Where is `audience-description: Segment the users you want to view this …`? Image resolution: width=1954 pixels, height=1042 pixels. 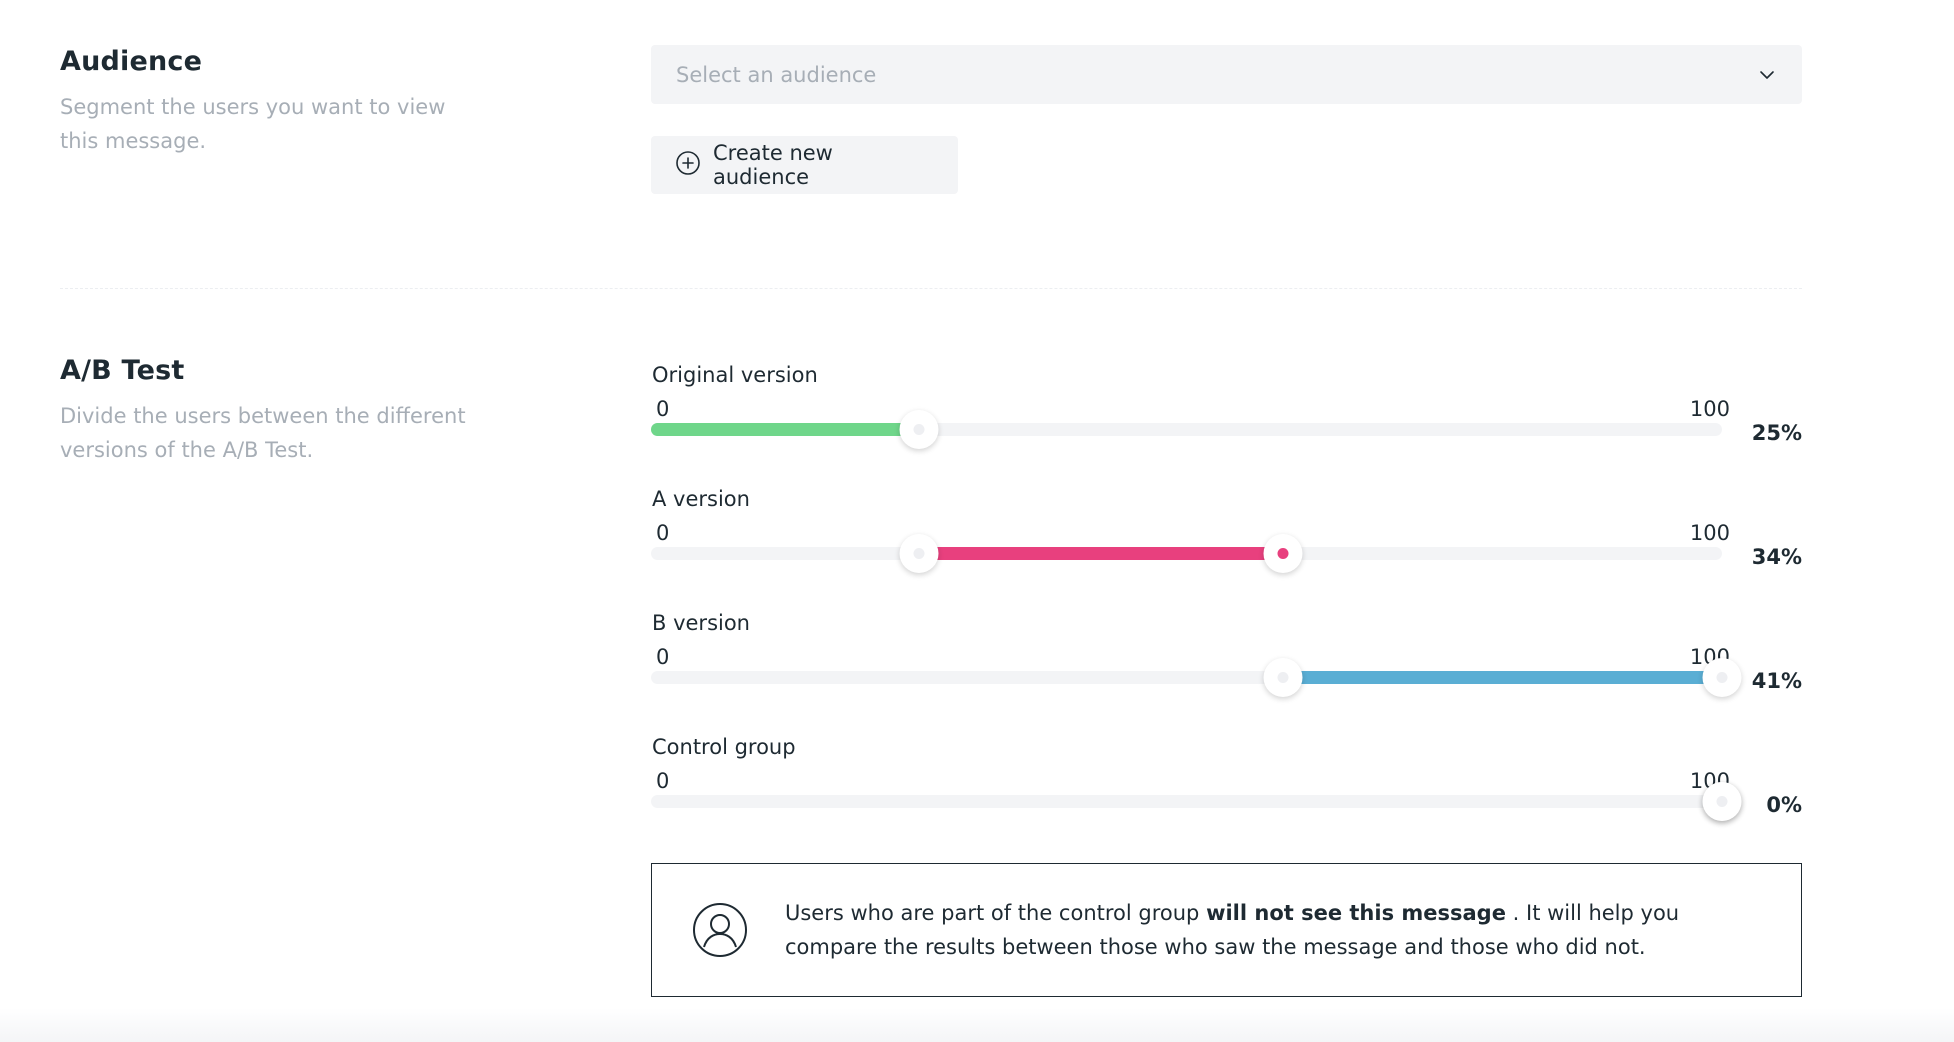
audience-description: Segment the users you want to view this … is located at coordinates (253, 124).